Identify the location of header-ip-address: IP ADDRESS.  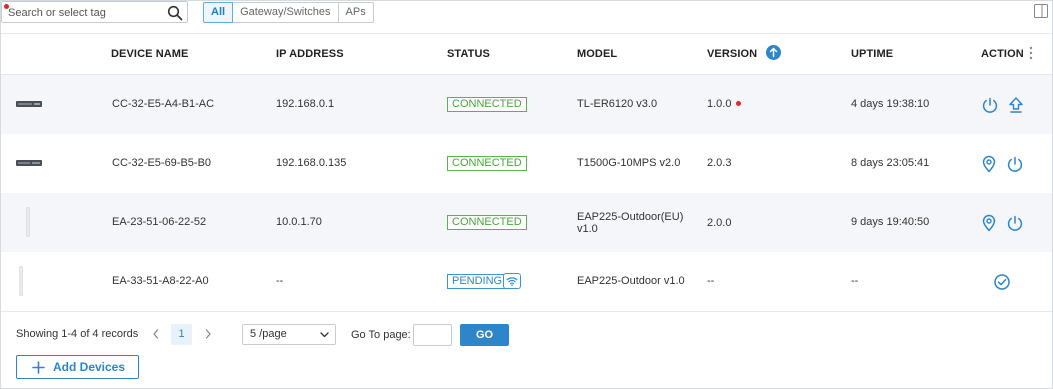
(310, 54).